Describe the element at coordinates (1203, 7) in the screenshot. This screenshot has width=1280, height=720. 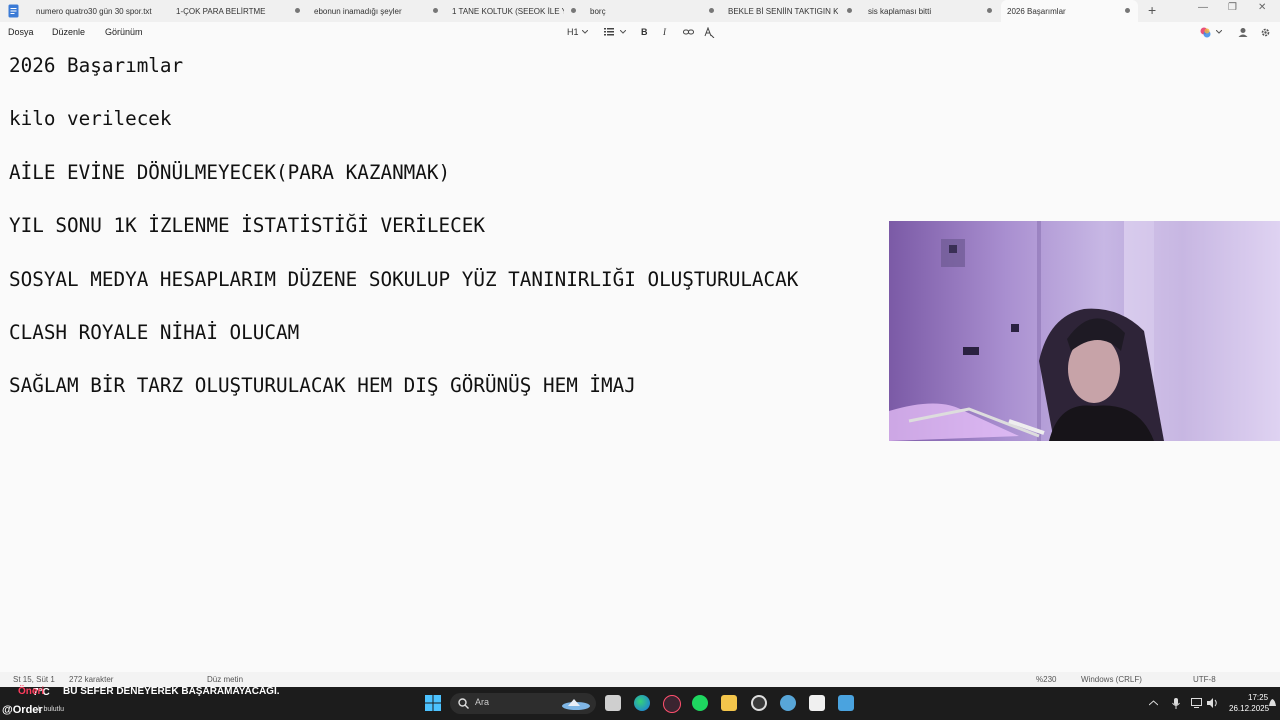
I see `minimize-button: —` at that location.